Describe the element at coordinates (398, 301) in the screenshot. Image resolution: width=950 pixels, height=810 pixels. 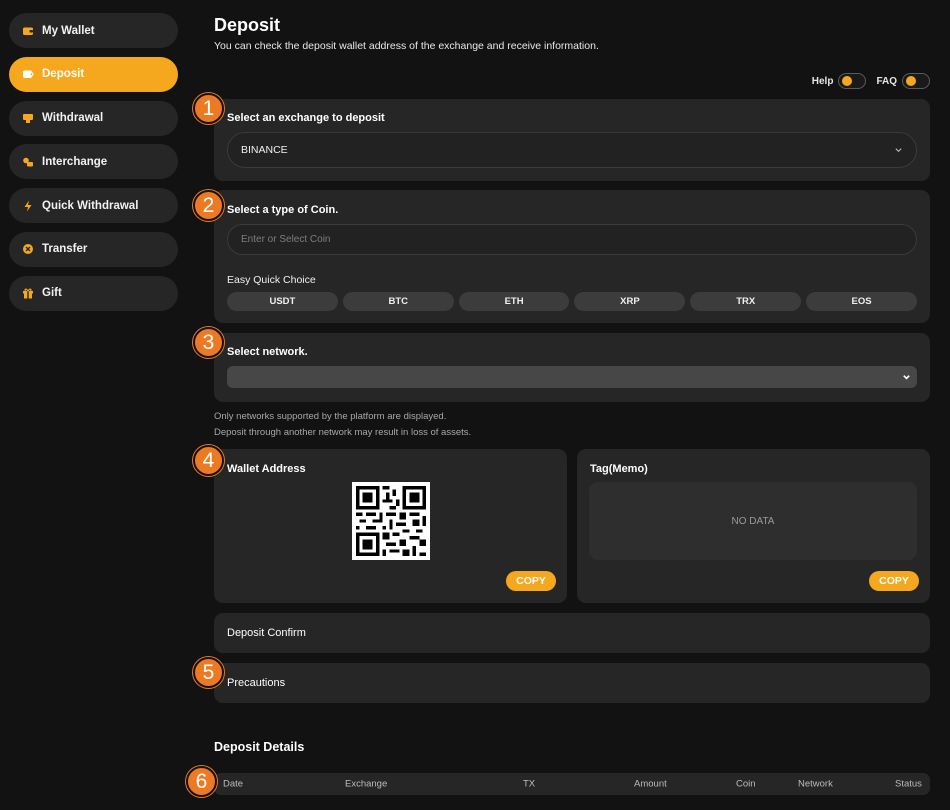
I see `coin-chip-btc: BTC` at that location.